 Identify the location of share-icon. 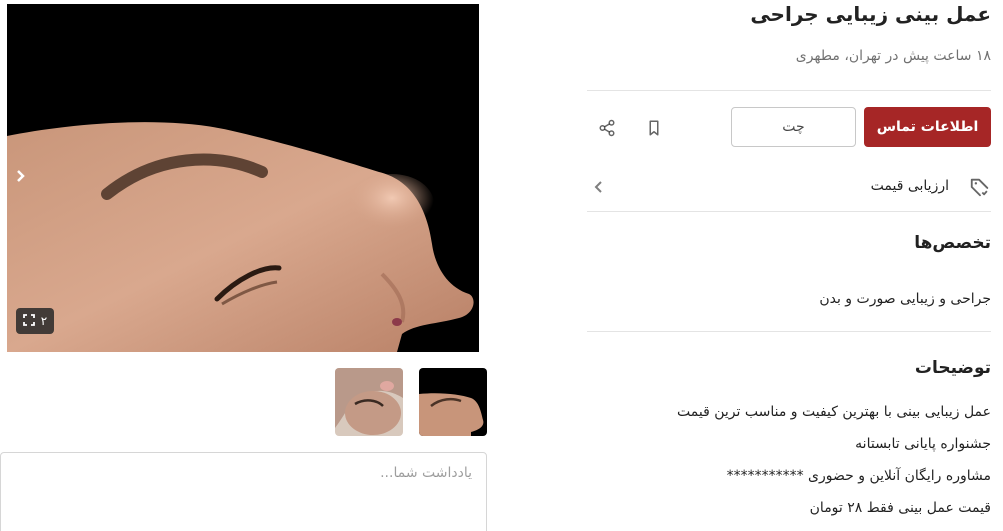
(607, 128).